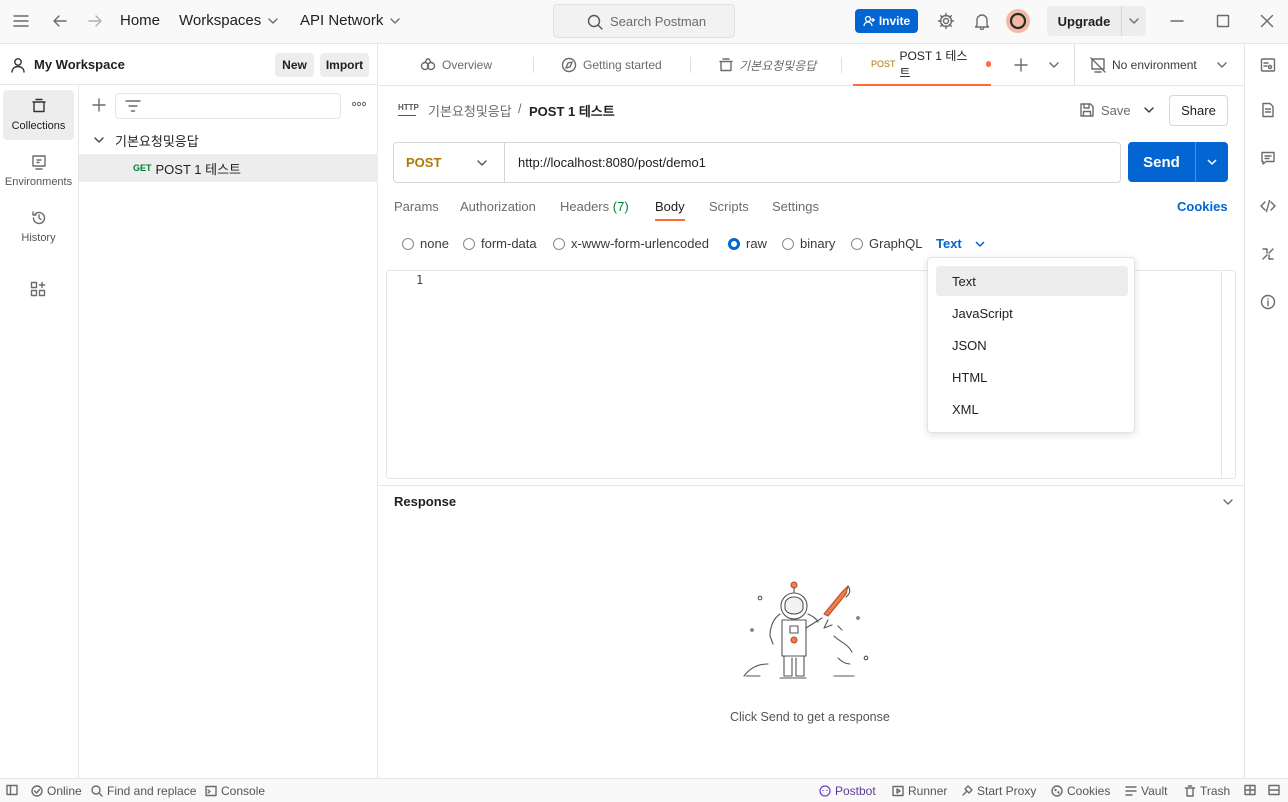 This screenshot has height=802, width=1288. Describe the element at coordinates (795, 206) in the screenshot. I see `tab-settings: Settings` at that location.